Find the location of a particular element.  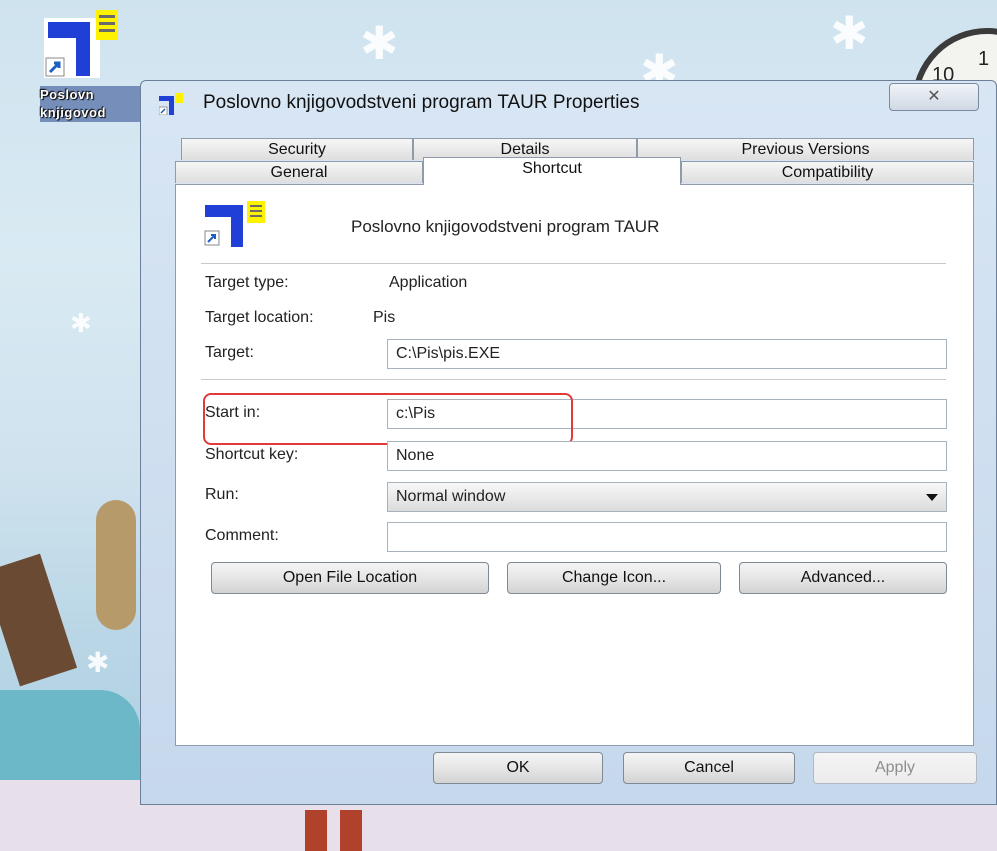

ok-button: OK is located at coordinates (518, 768).